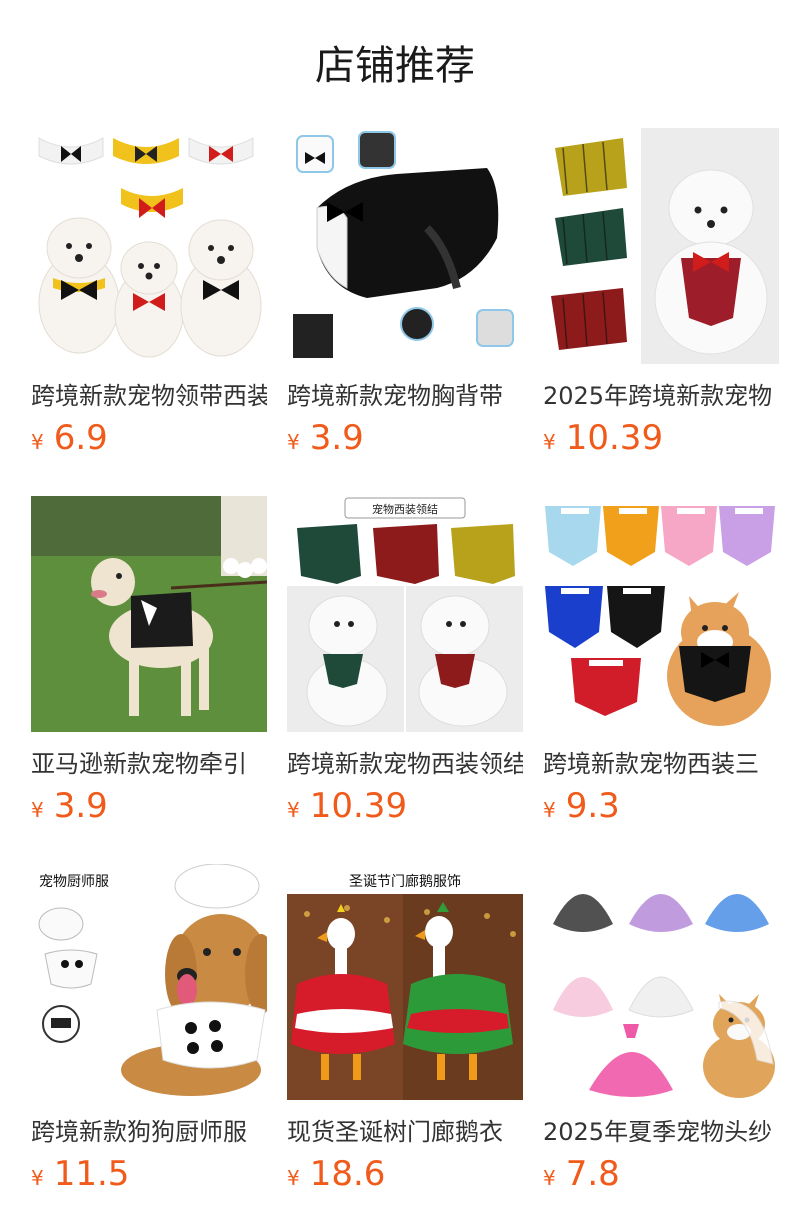  What do you see at coordinates (405, 614) in the screenshot?
I see `product-image: 宠物西装领结` at bounding box center [405, 614].